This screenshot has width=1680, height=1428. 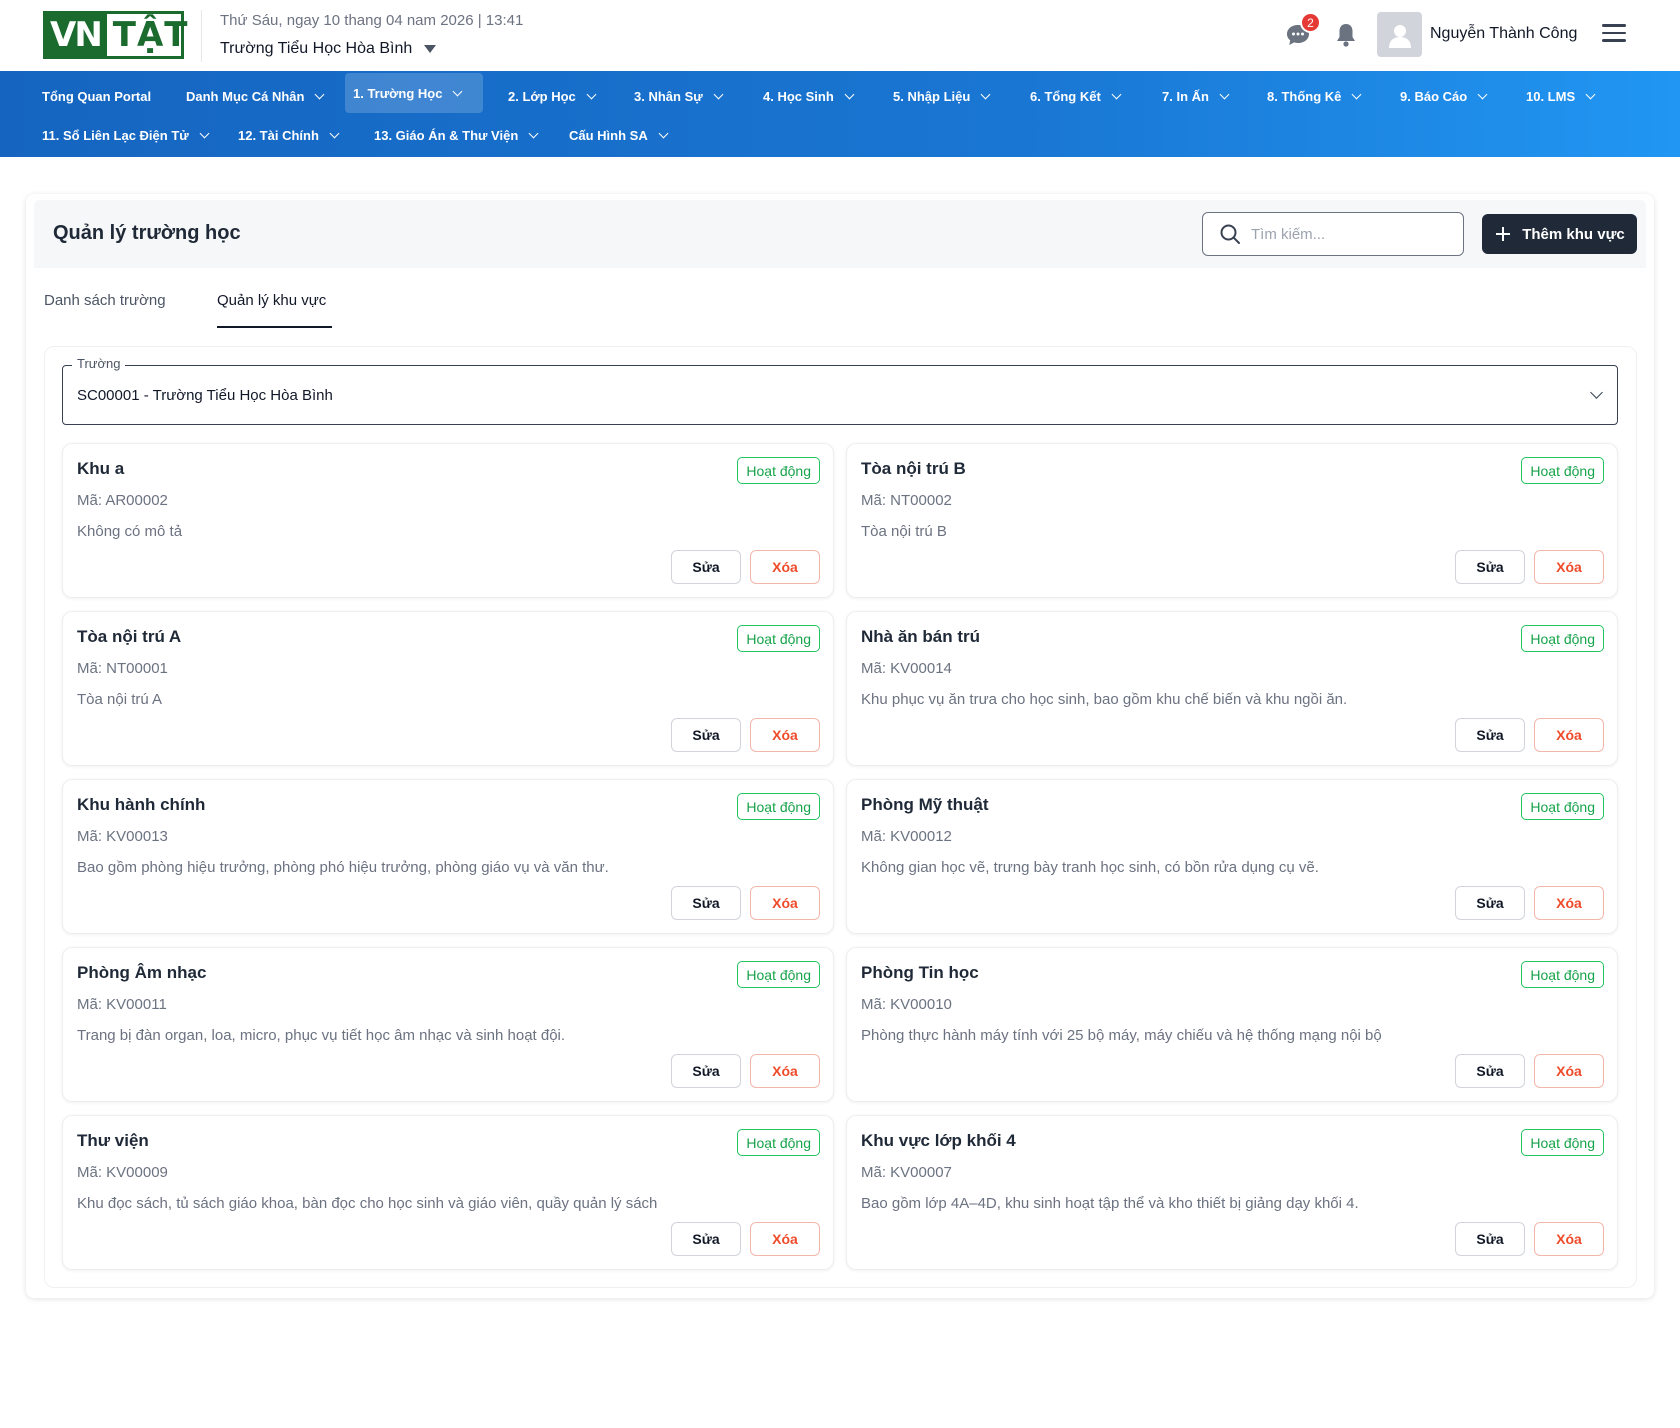 I want to click on tab-school-list: Danh sách trường, so click(x=105, y=300).